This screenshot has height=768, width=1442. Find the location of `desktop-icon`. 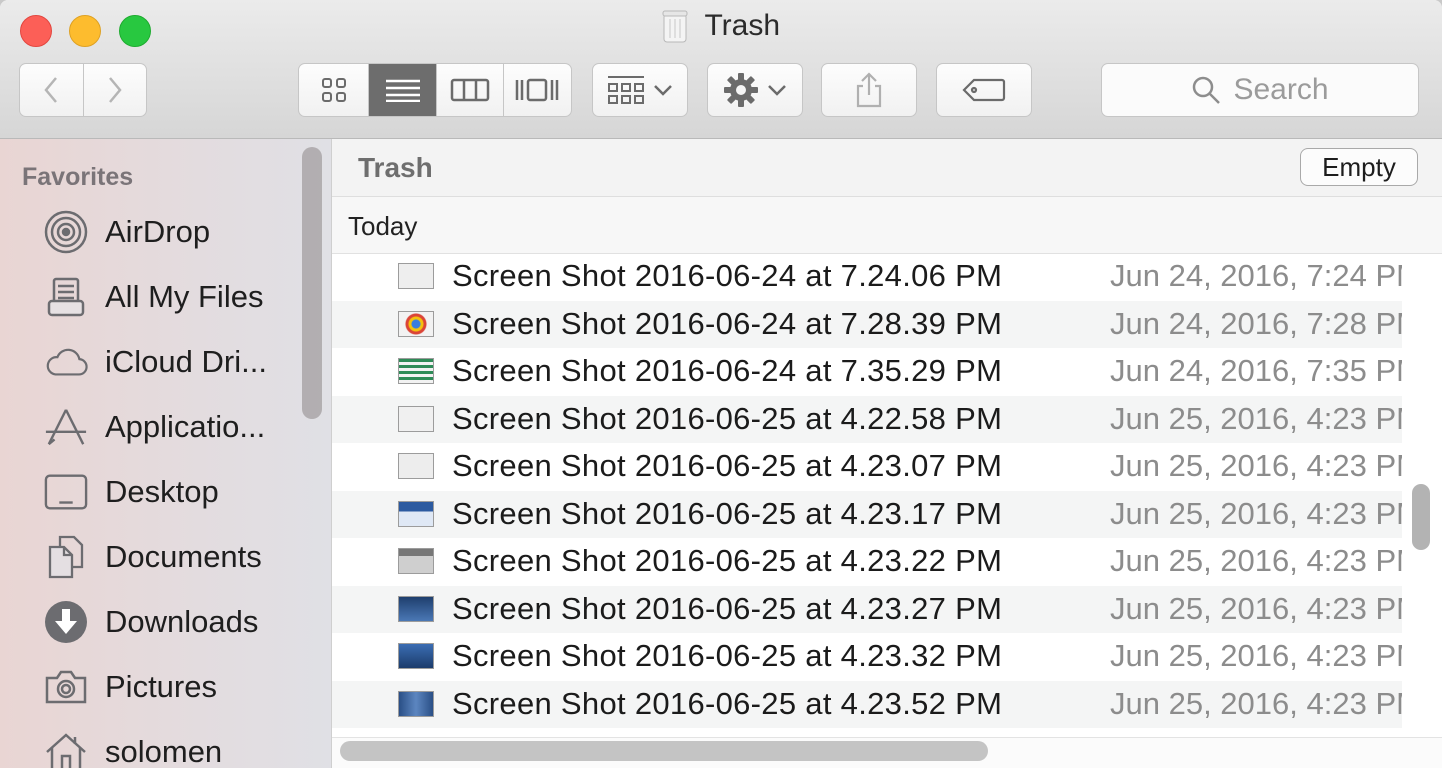

desktop-icon is located at coordinates (66, 492).